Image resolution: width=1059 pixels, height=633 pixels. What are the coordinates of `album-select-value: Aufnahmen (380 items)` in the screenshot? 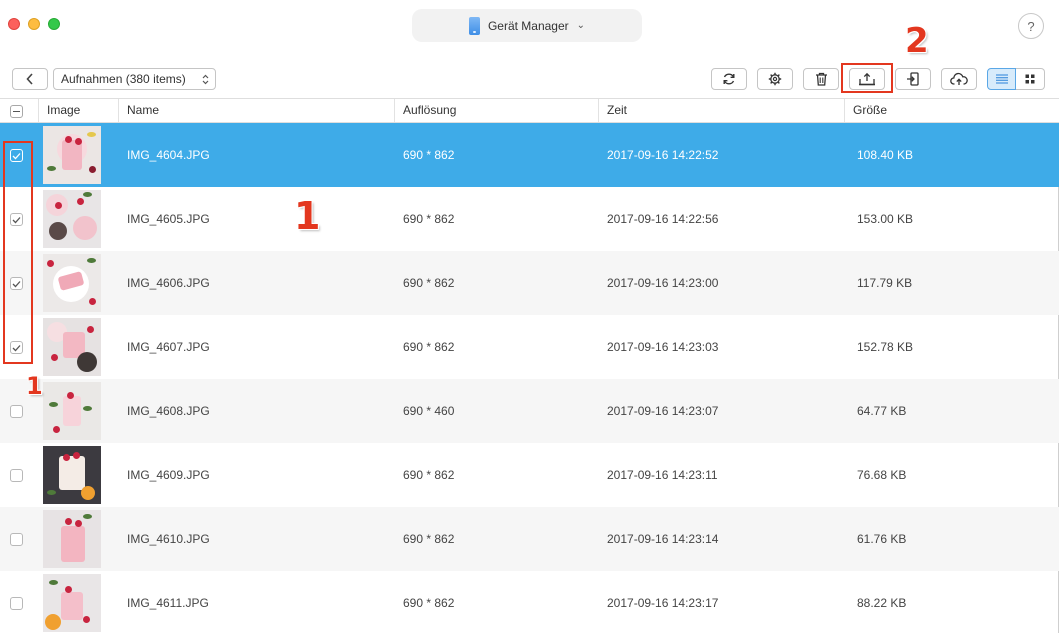 It's located at (123, 79).